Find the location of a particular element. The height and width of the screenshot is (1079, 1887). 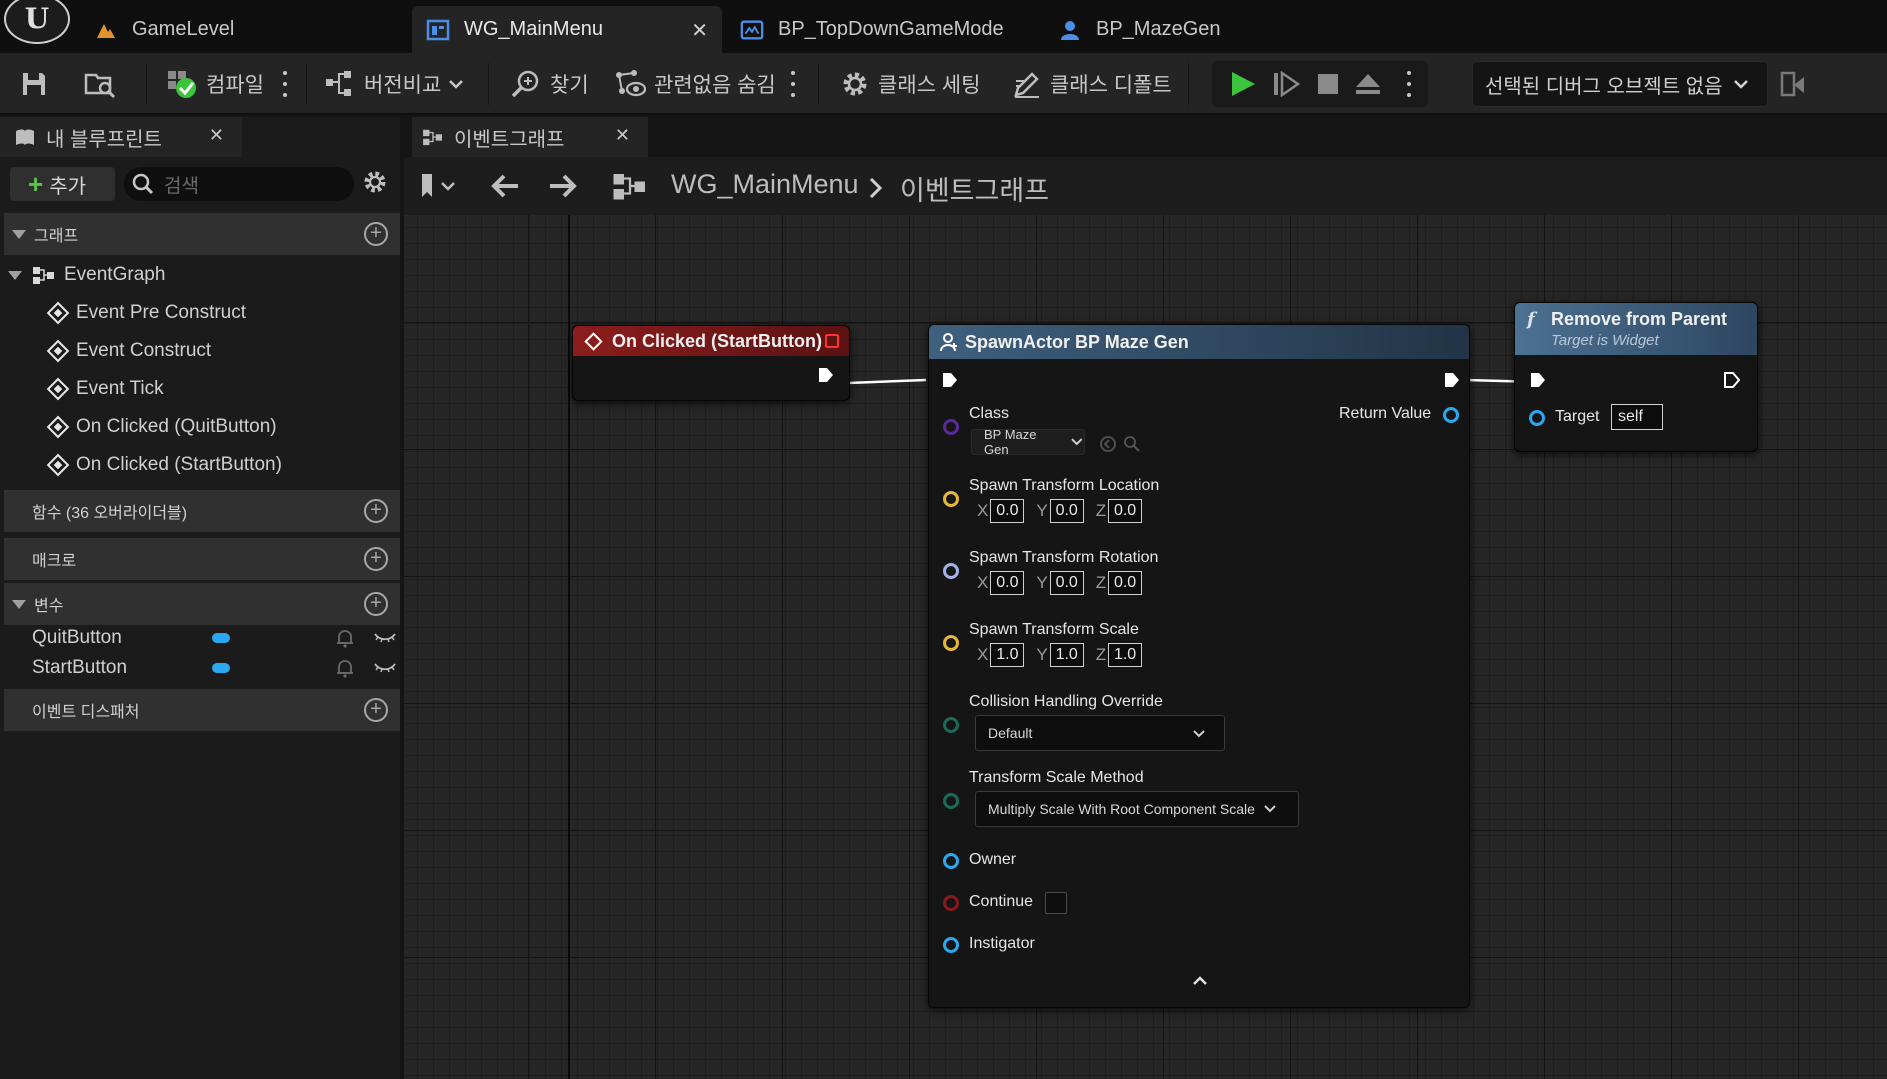

browse-button is located at coordinates (104, 84).